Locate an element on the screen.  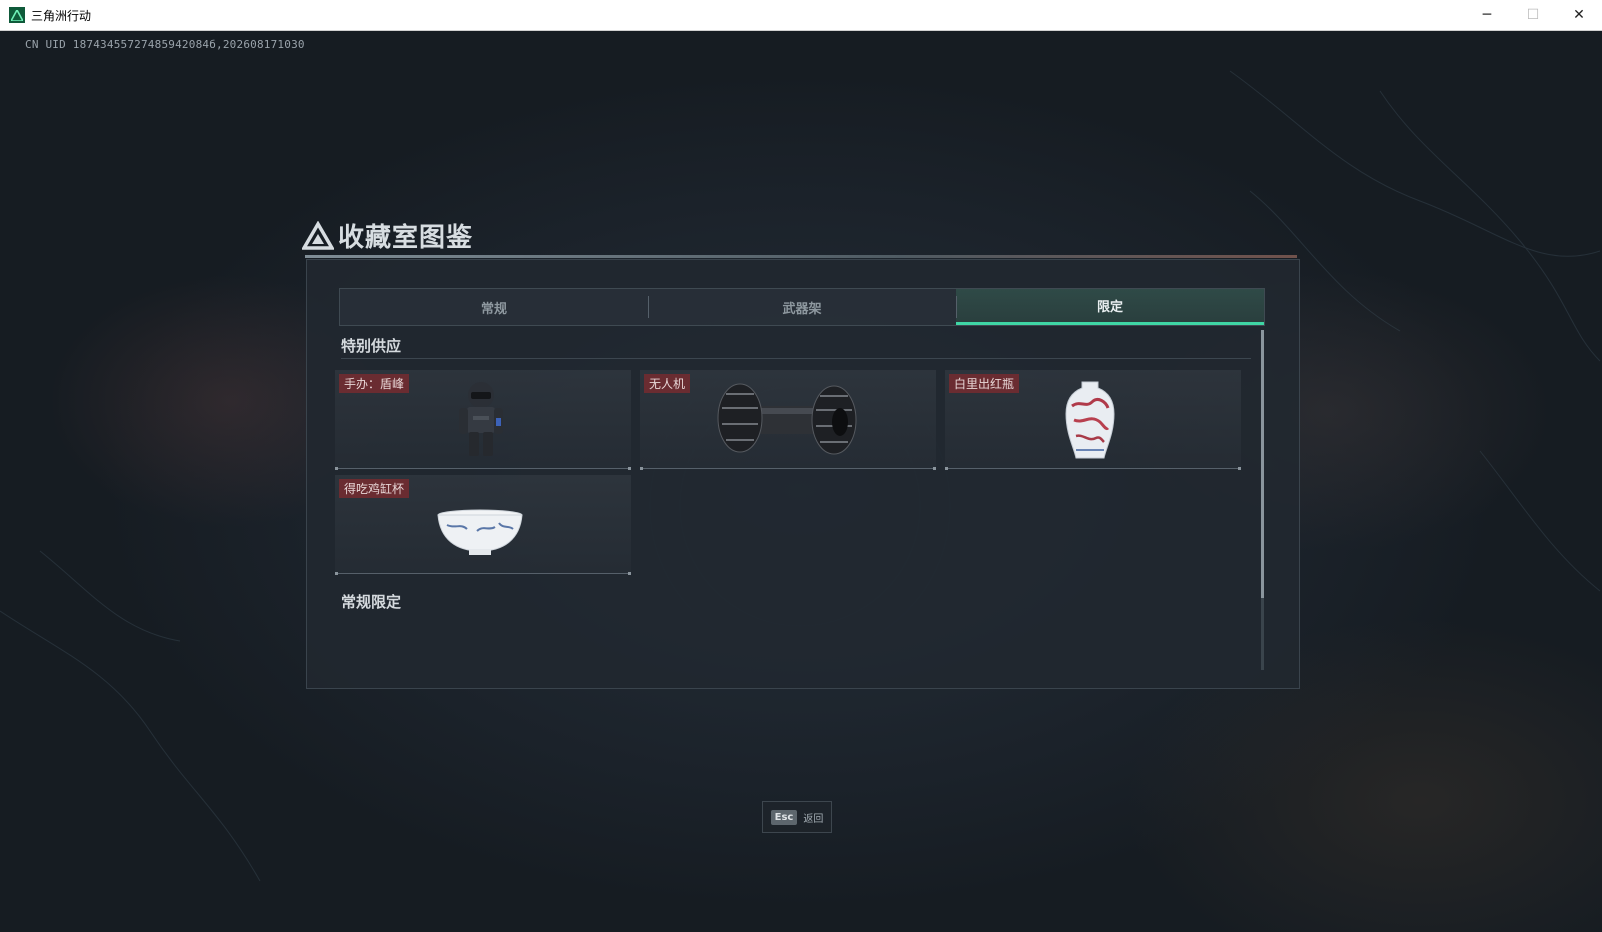
back-button: Esc 返回 is located at coordinates (797, 817).